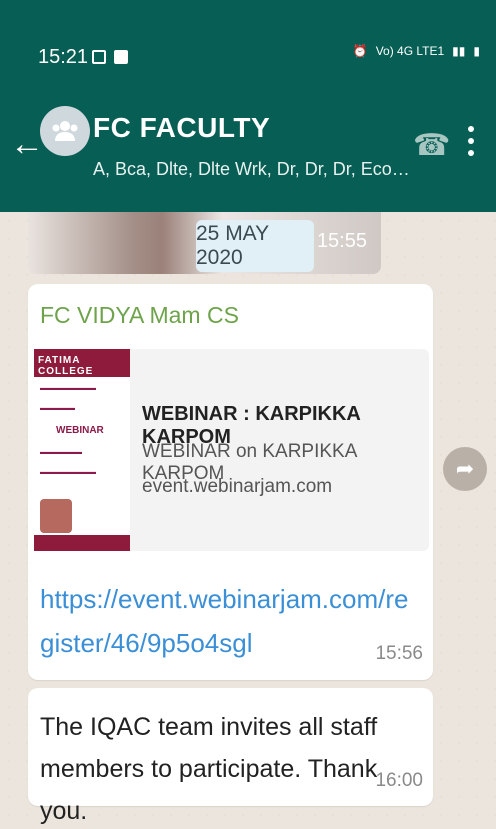 The image size is (496, 829). I want to click on add-call-icon: ☎, so click(431, 145).